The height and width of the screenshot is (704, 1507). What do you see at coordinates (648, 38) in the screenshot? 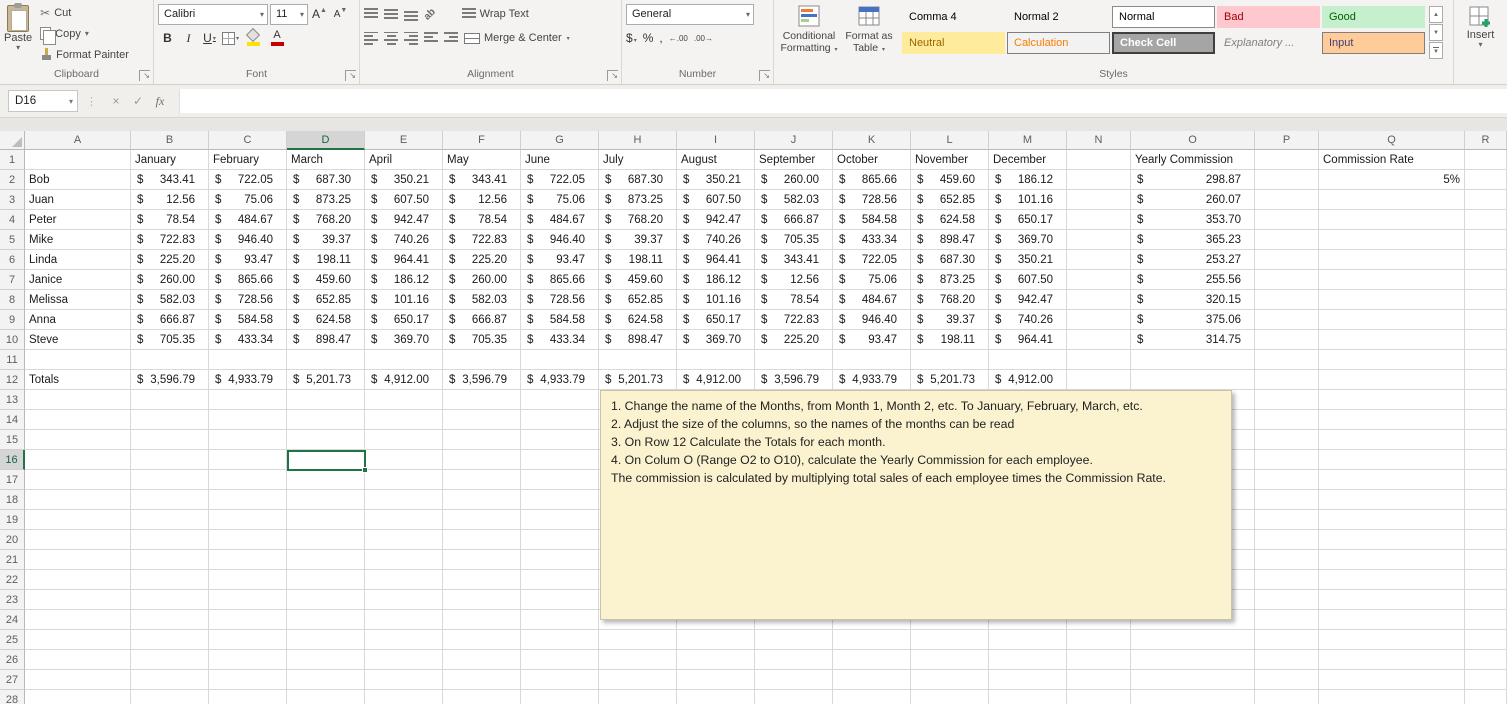
I see `percent-style-button: %` at bounding box center [648, 38].